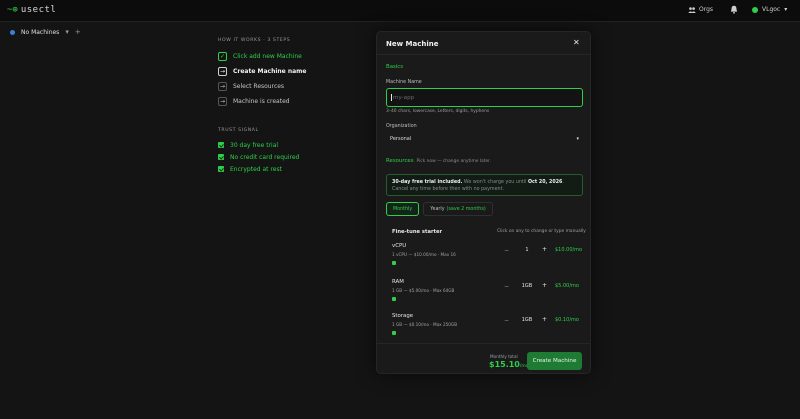 The image size is (800, 419). I want to click on close-icon: ✕, so click(576, 42).